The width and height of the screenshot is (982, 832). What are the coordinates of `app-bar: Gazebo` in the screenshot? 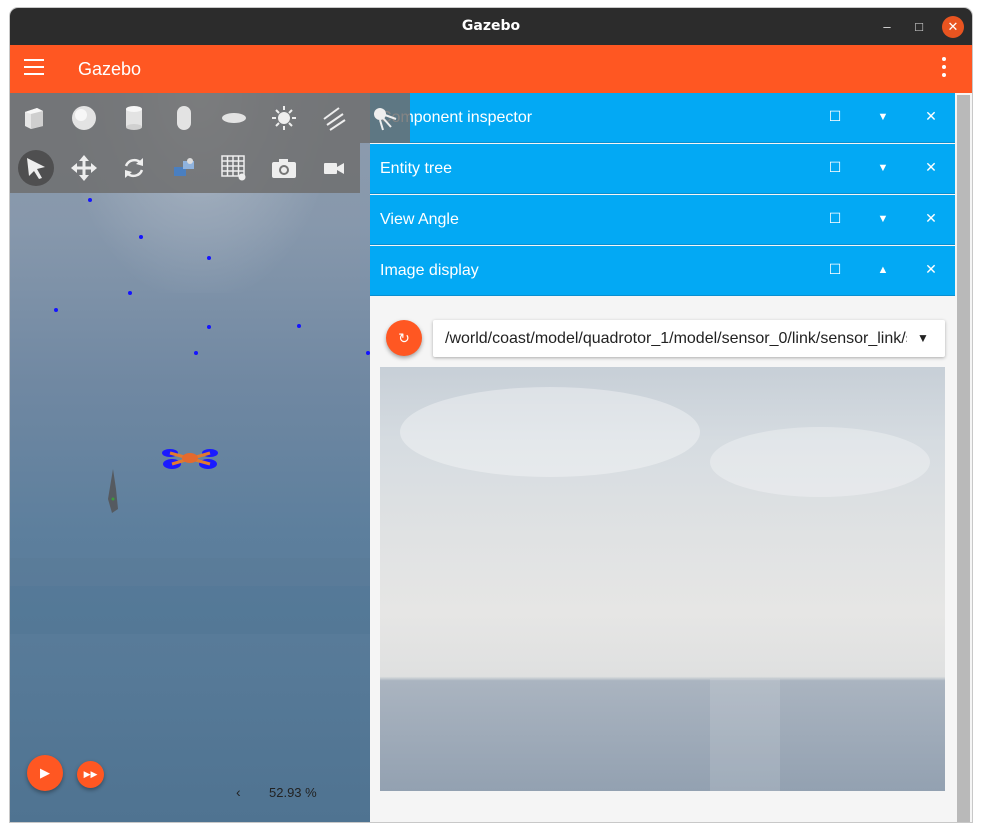 It's located at (491, 69).